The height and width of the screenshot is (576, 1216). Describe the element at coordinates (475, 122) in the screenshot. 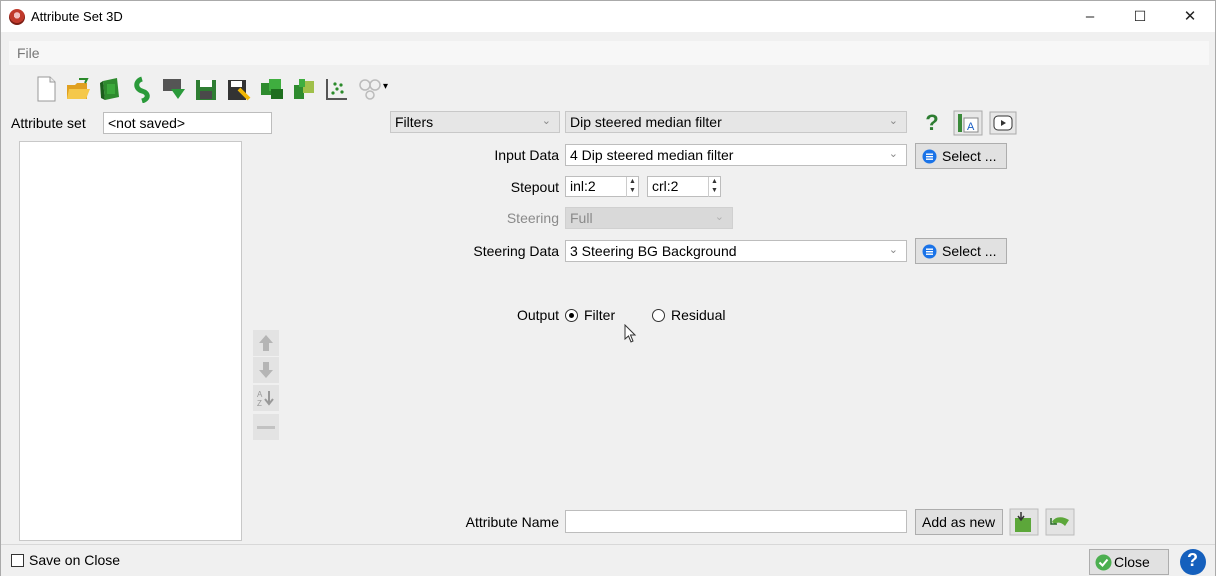

I see `attribute-category-select: Filters ⌄` at that location.